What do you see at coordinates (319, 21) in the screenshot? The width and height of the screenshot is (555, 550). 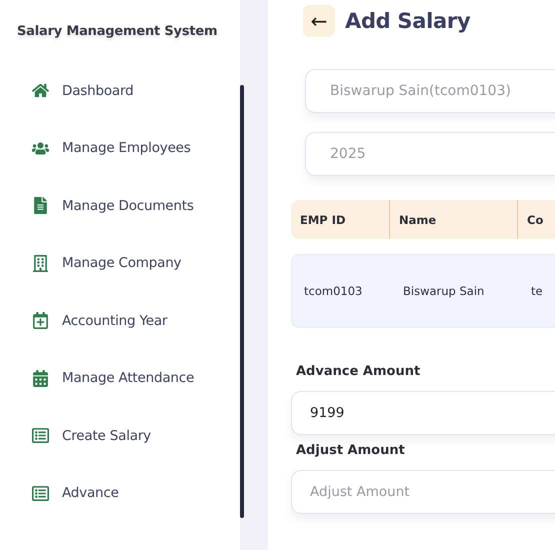 I see `back-button: ←` at bounding box center [319, 21].